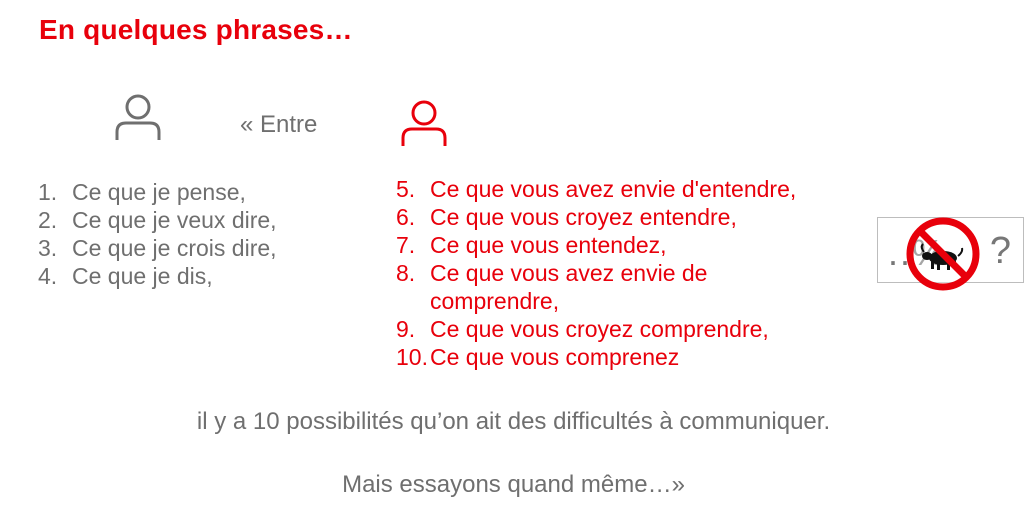 The width and height of the screenshot is (1027, 510). What do you see at coordinates (138, 117) in the screenshot?
I see `speaker-person-icon` at bounding box center [138, 117].